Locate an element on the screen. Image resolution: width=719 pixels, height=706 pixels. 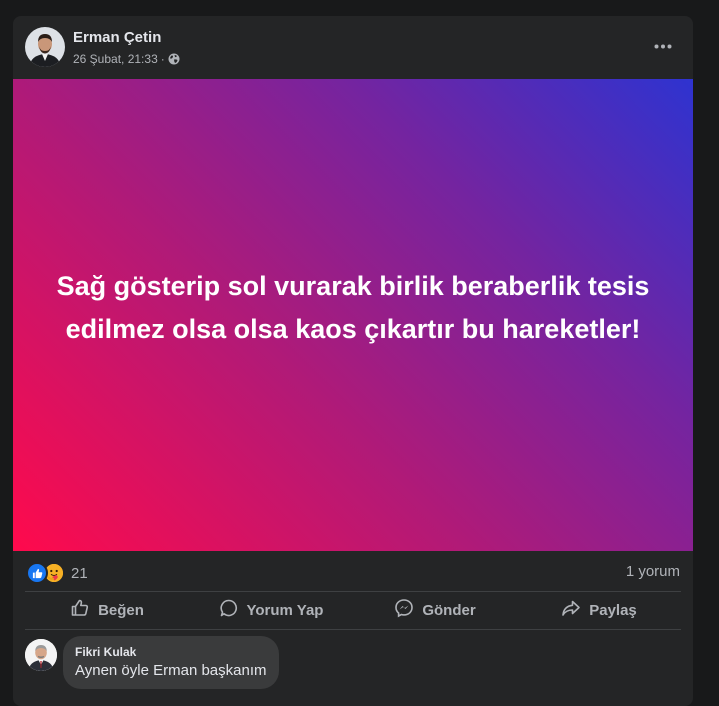
share-button-label: Paylaş is located at coordinates (613, 610).